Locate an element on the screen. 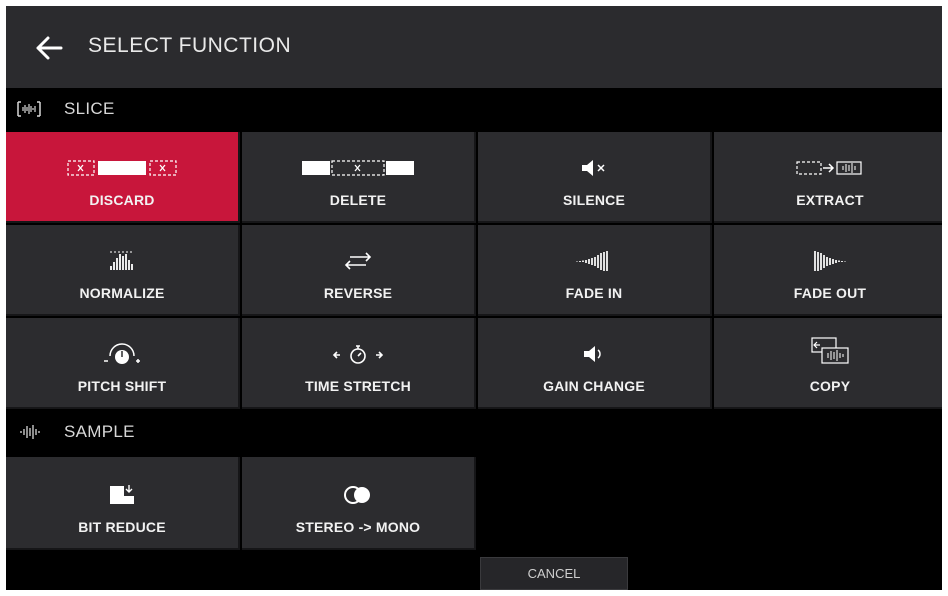 This screenshot has width=948, height=596. function-label: PITCH SHIFT is located at coordinates (122, 386).